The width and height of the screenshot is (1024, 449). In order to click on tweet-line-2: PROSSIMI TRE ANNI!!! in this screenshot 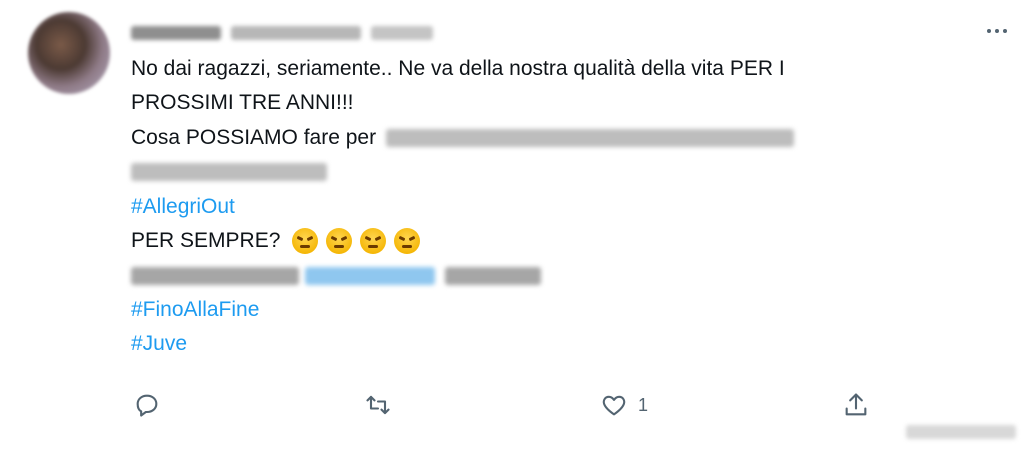, I will do `click(242, 103)`.